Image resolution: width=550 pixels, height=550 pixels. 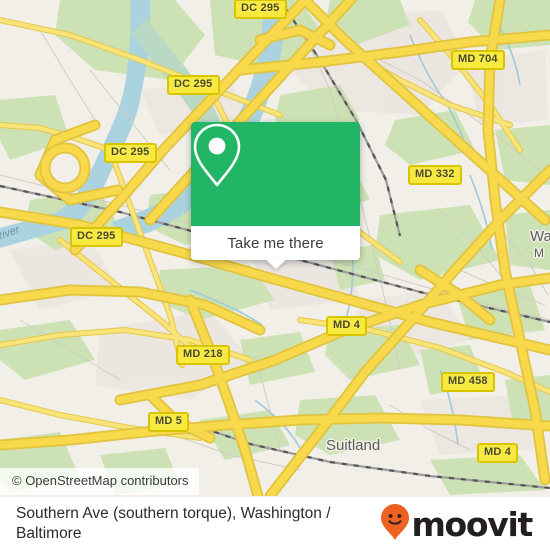 What do you see at coordinates (435, 175) in the screenshot?
I see `road-shield: MD 332` at bounding box center [435, 175].